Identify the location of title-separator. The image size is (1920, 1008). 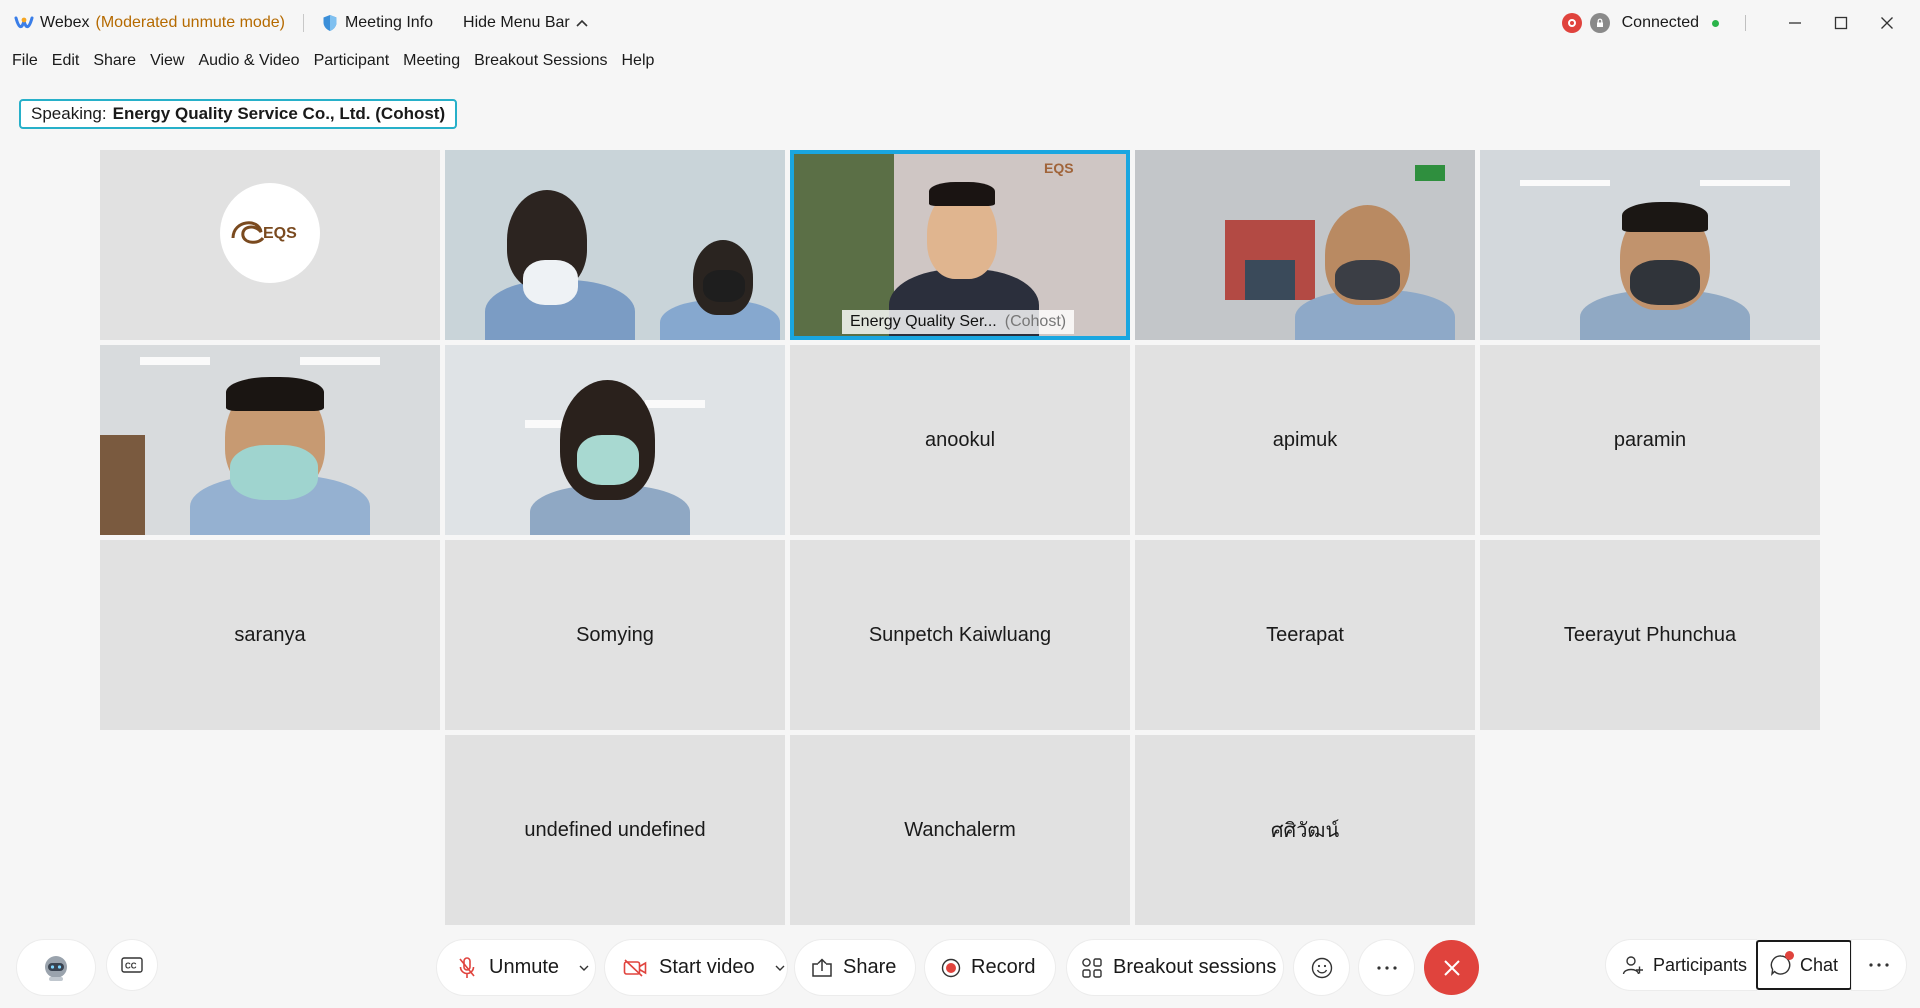
(303, 23).